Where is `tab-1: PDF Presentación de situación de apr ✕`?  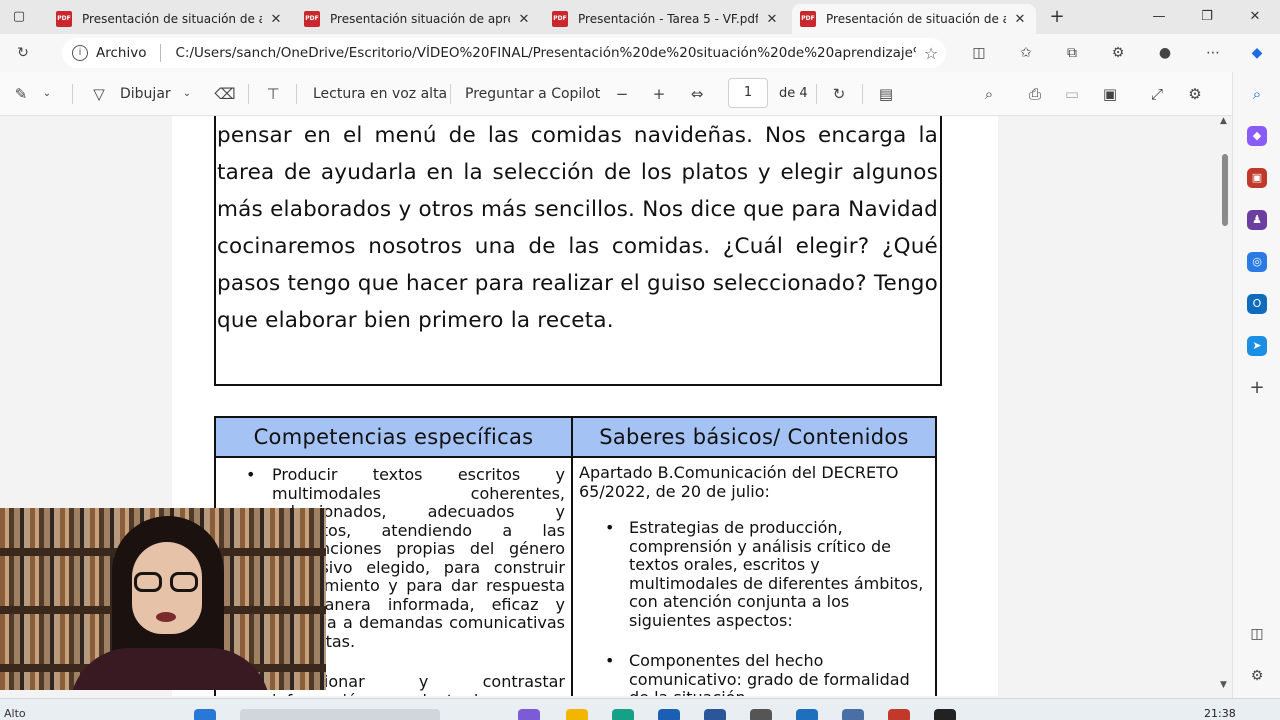 tab-1: PDF Presentación de situación de apr ✕ is located at coordinates (170, 19).